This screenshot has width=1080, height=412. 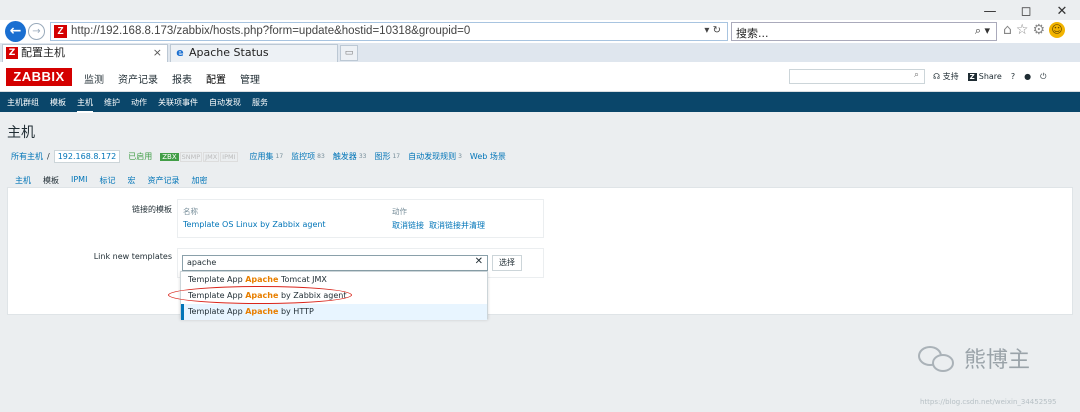 What do you see at coordinates (982, 31) in the screenshot?
I see `search-icon: ⌕ ▾` at bounding box center [982, 31].